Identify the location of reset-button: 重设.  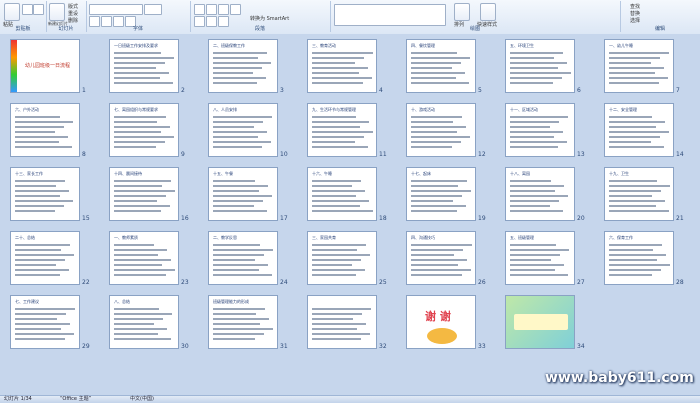
(73, 13).